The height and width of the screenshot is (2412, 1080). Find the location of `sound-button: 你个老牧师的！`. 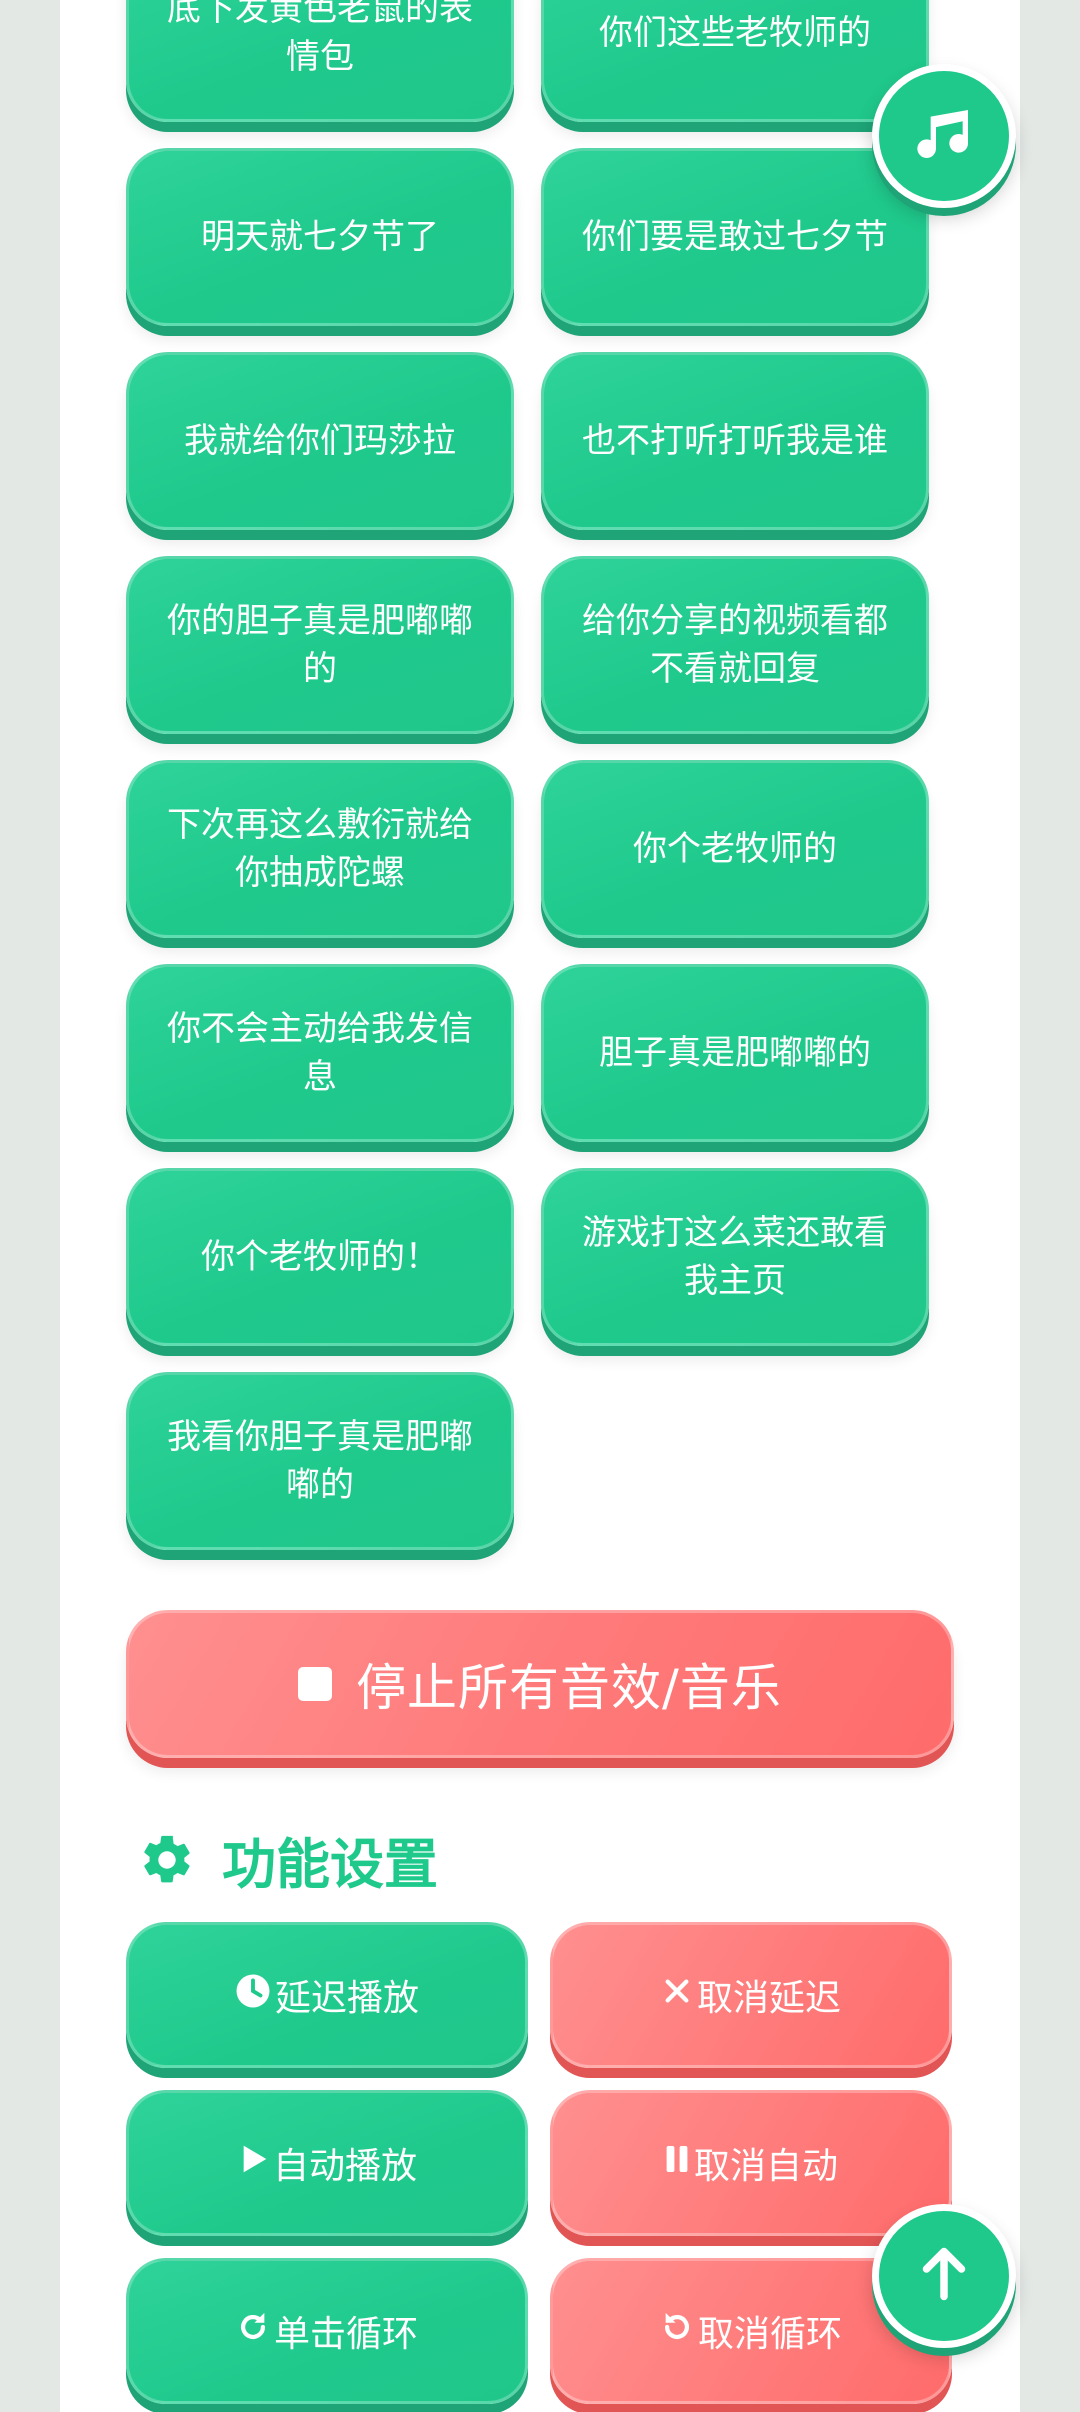

sound-button: 你个老牧师的！ is located at coordinates (320, 1257).